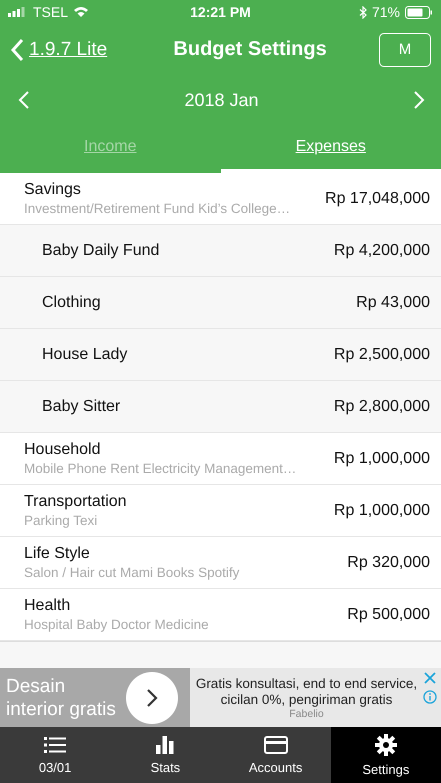  What do you see at coordinates (63, 450) in the screenshot?
I see `category-name: Household` at bounding box center [63, 450].